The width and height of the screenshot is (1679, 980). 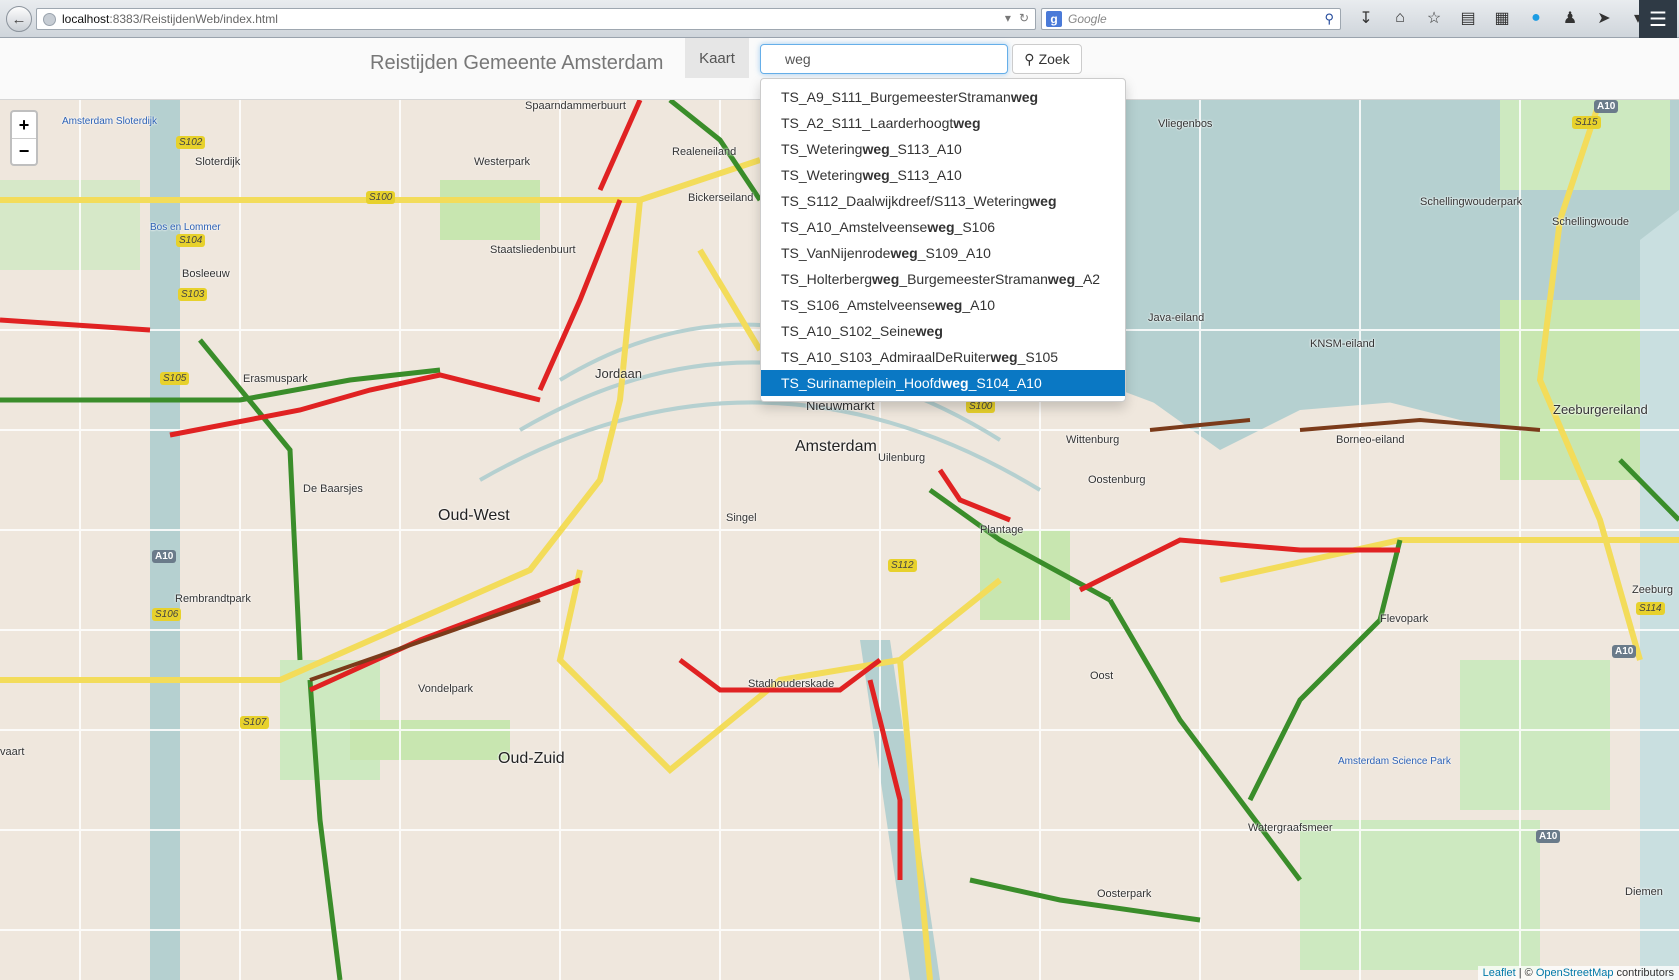 What do you see at coordinates (1644, 892) in the screenshot?
I see `map-label-diemen: Diemen` at bounding box center [1644, 892].